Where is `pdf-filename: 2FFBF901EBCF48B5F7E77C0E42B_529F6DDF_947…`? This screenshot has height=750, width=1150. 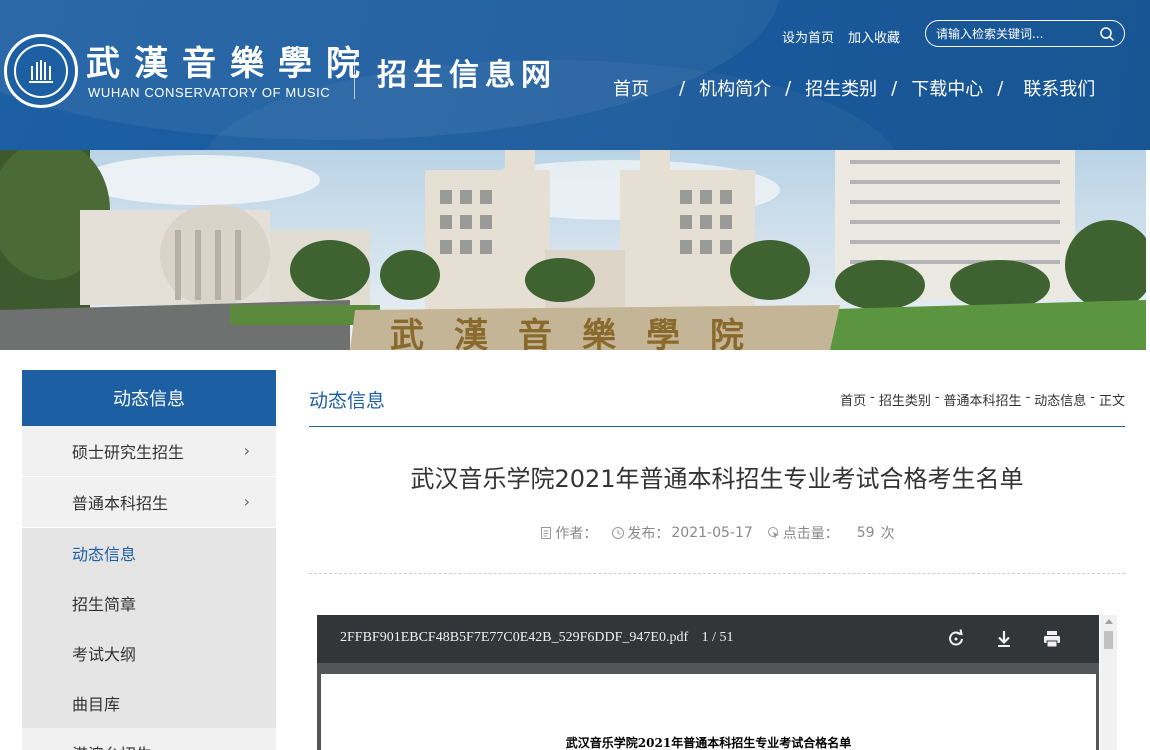 pdf-filename: 2FFBF901EBCF48B5F7E77C0E42B_529F6DDF_947… is located at coordinates (514, 637).